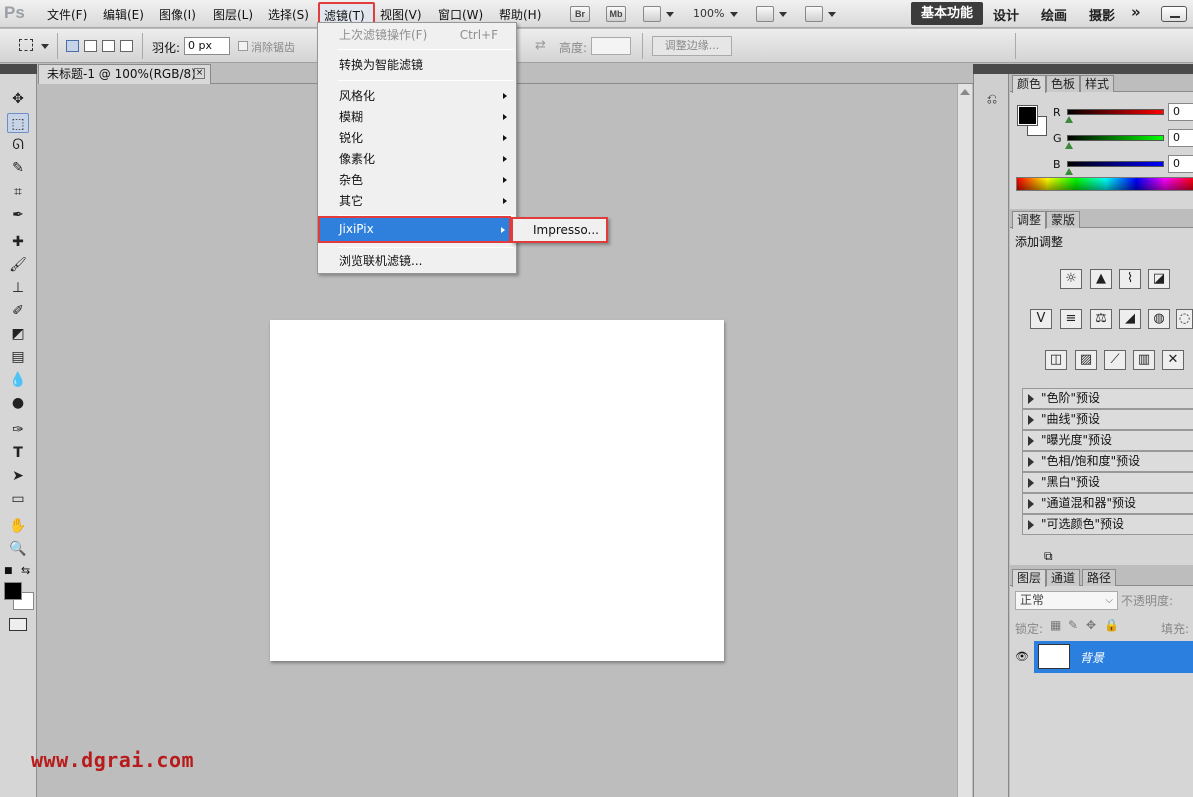  Describe the element at coordinates (1107, 482) in the screenshot. I see `preset-black-white: "黑白"预设` at that location.